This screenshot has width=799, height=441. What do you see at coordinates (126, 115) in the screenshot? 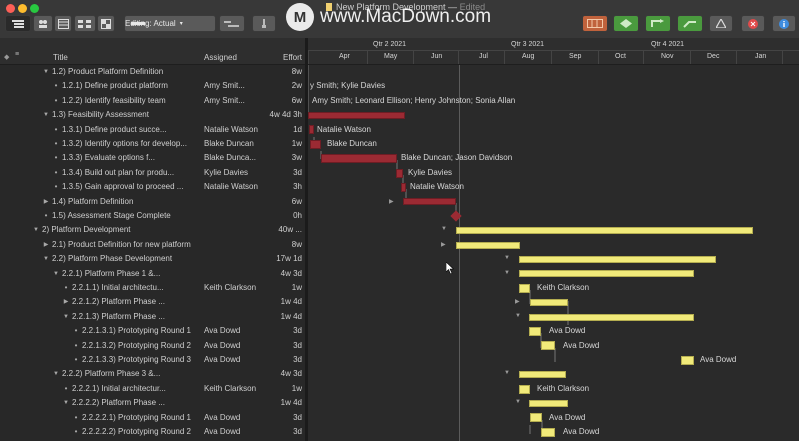
I see `task-title: 1.3) Feasibility Assessment` at bounding box center [126, 115].